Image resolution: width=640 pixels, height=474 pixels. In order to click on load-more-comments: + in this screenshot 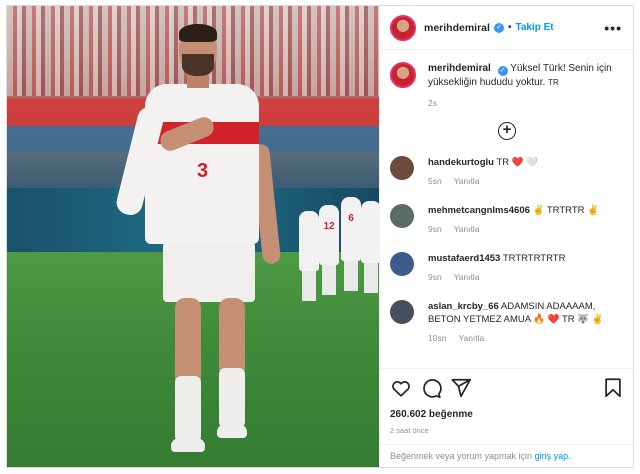, I will do `click(507, 131)`.